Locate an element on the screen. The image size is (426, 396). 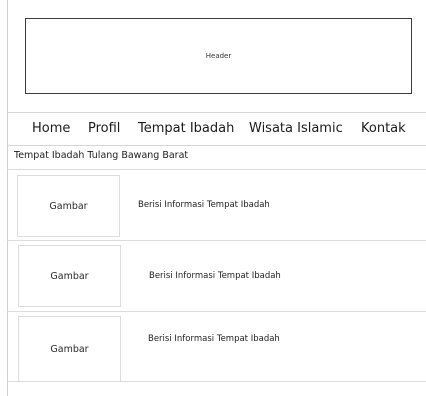
divider is located at coordinates (216, 381).